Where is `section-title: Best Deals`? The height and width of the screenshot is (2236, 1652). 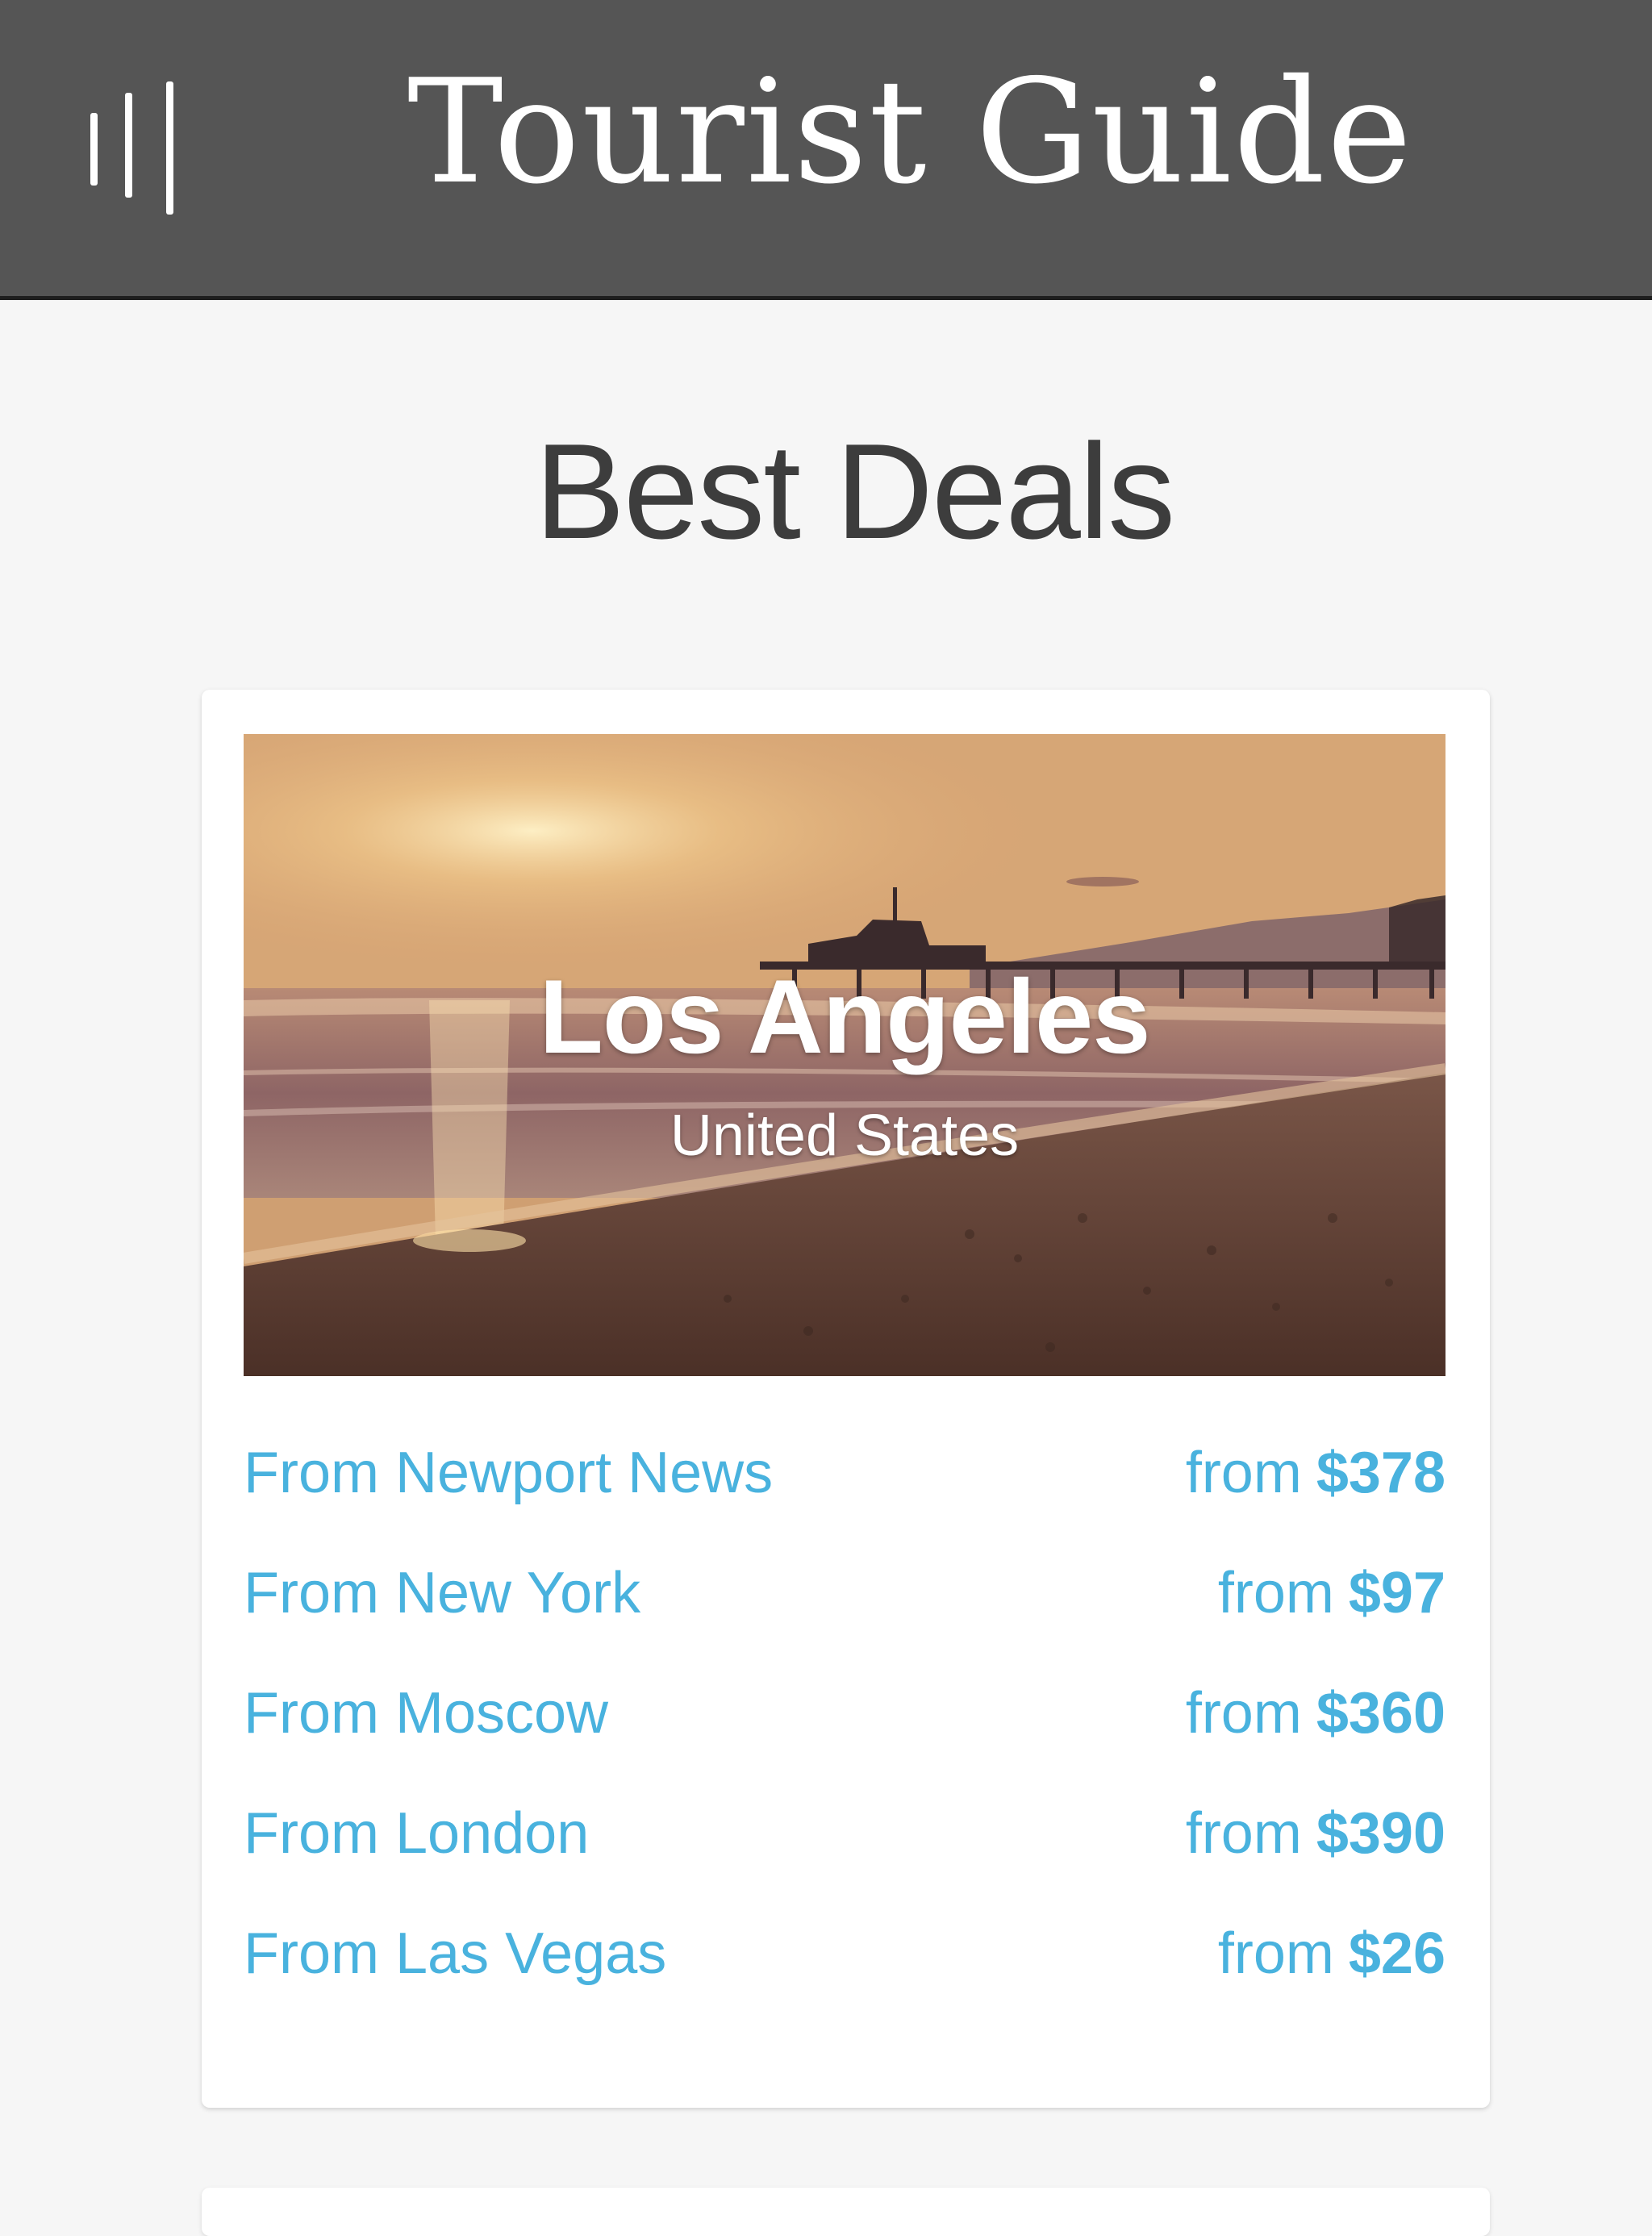
section-title: Best Deals is located at coordinates (854, 491).